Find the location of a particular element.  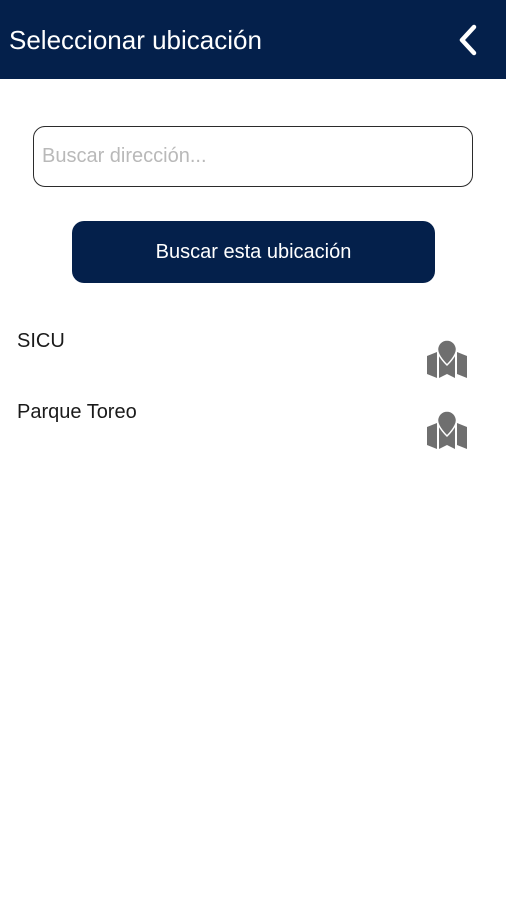

search-location-button: Buscar esta ubicación is located at coordinates (253, 252).